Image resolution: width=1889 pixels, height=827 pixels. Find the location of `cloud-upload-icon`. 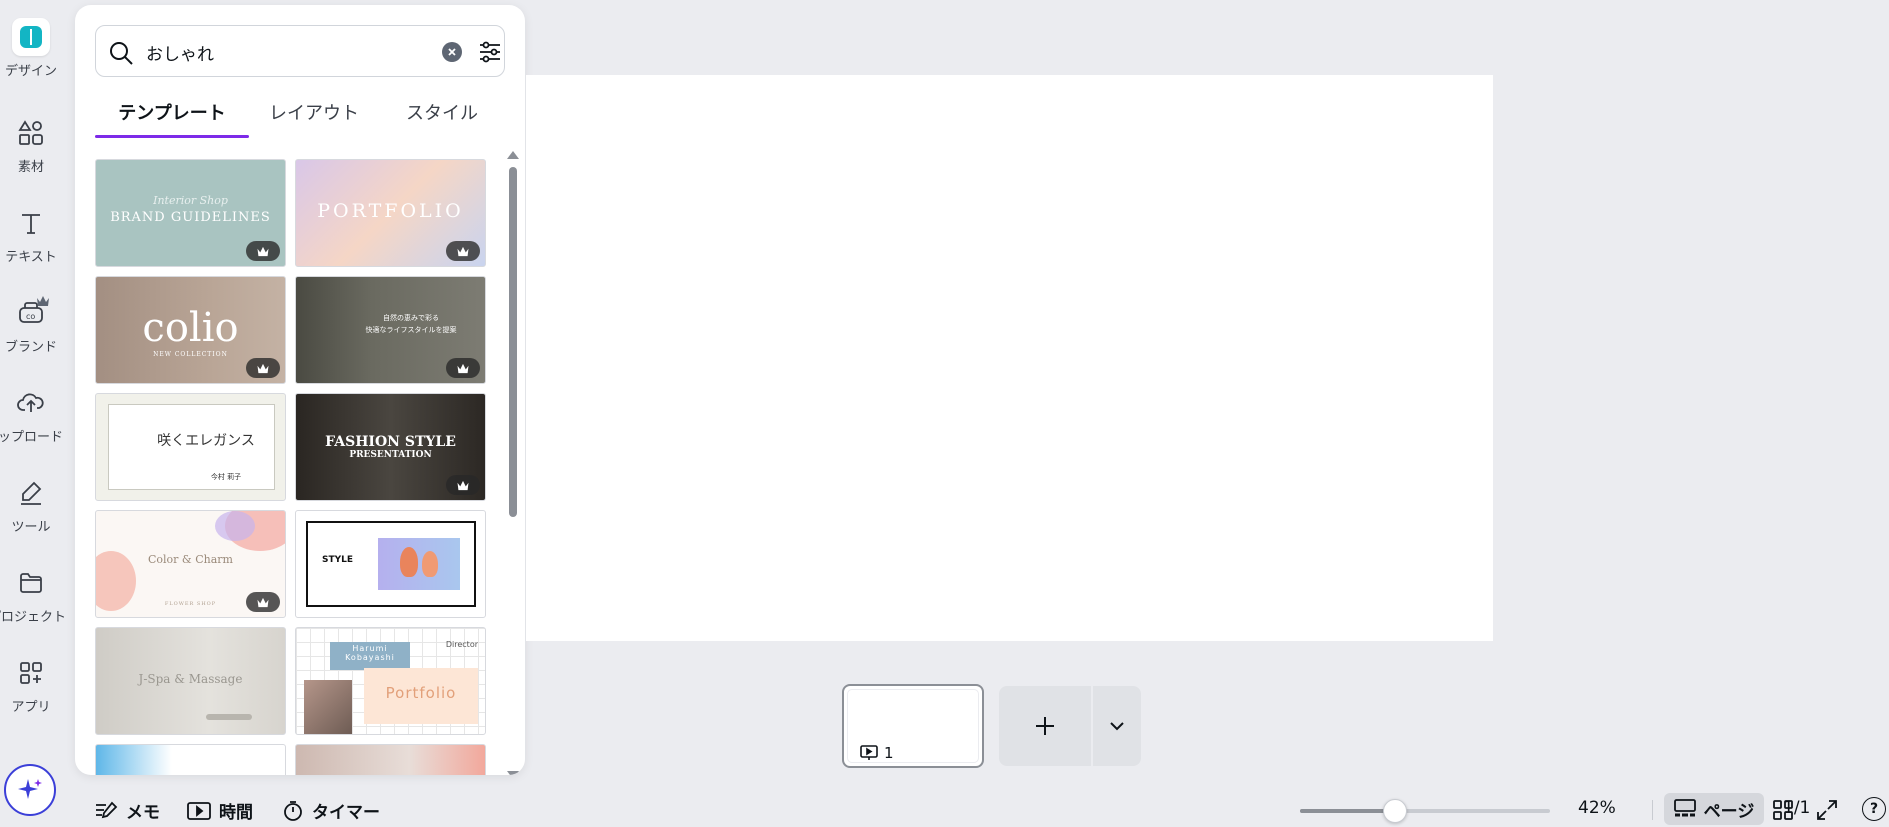

cloud-upload-icon is located at coordinates (31, 403).